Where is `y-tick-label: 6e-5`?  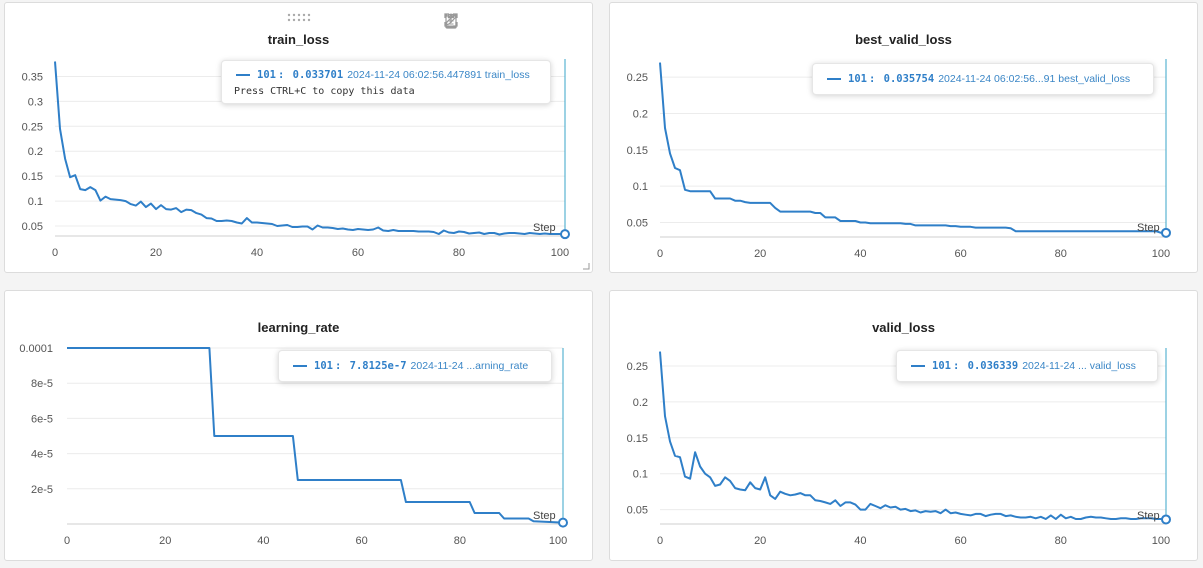
y-tick-label: 6e-5 is located at coordinates (42, 419).